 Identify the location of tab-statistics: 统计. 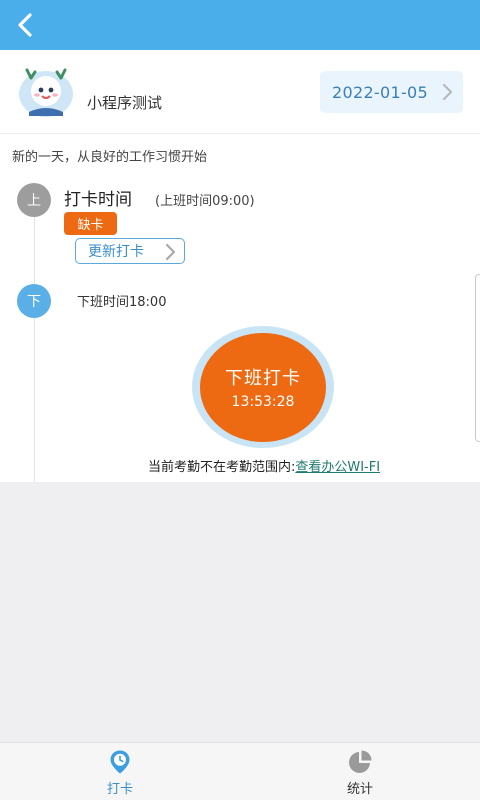
(360, 771).